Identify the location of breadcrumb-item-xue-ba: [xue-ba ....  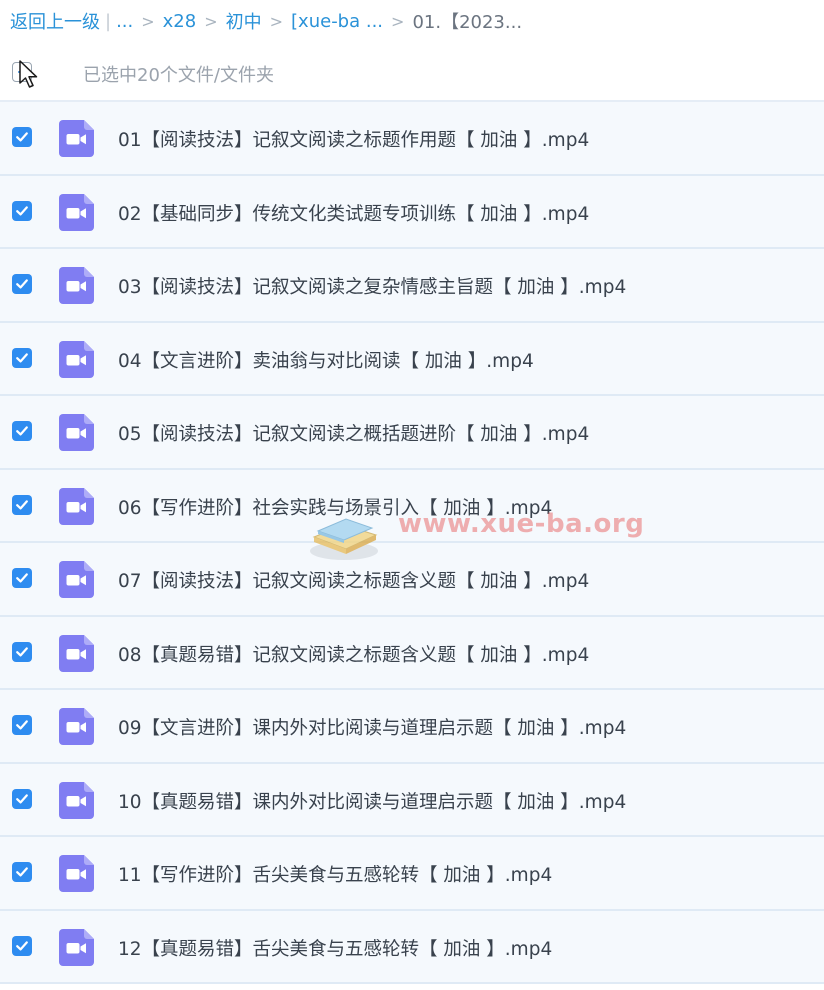
(337, 21).